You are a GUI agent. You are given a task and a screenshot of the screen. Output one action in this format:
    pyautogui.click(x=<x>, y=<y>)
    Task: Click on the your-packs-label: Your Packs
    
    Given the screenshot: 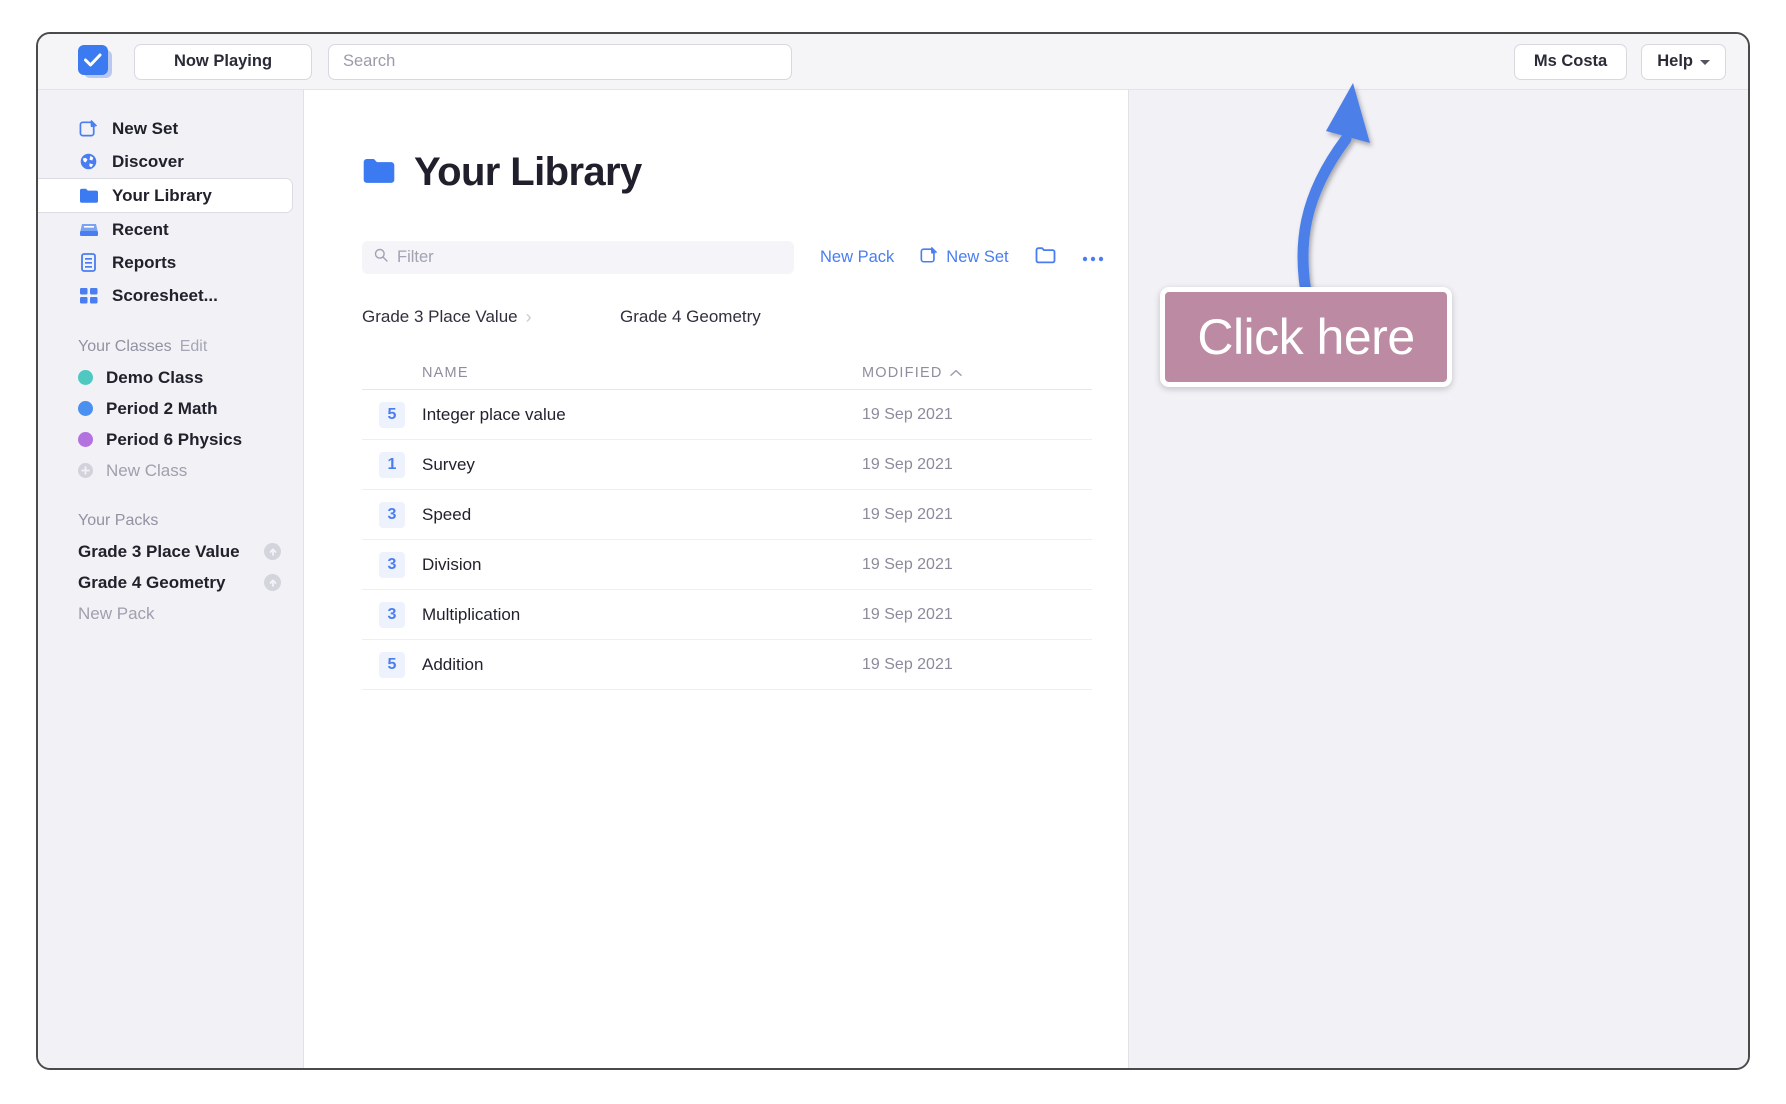 What is the action you would take?
    pyautogui.click(x=118, y=520)
    